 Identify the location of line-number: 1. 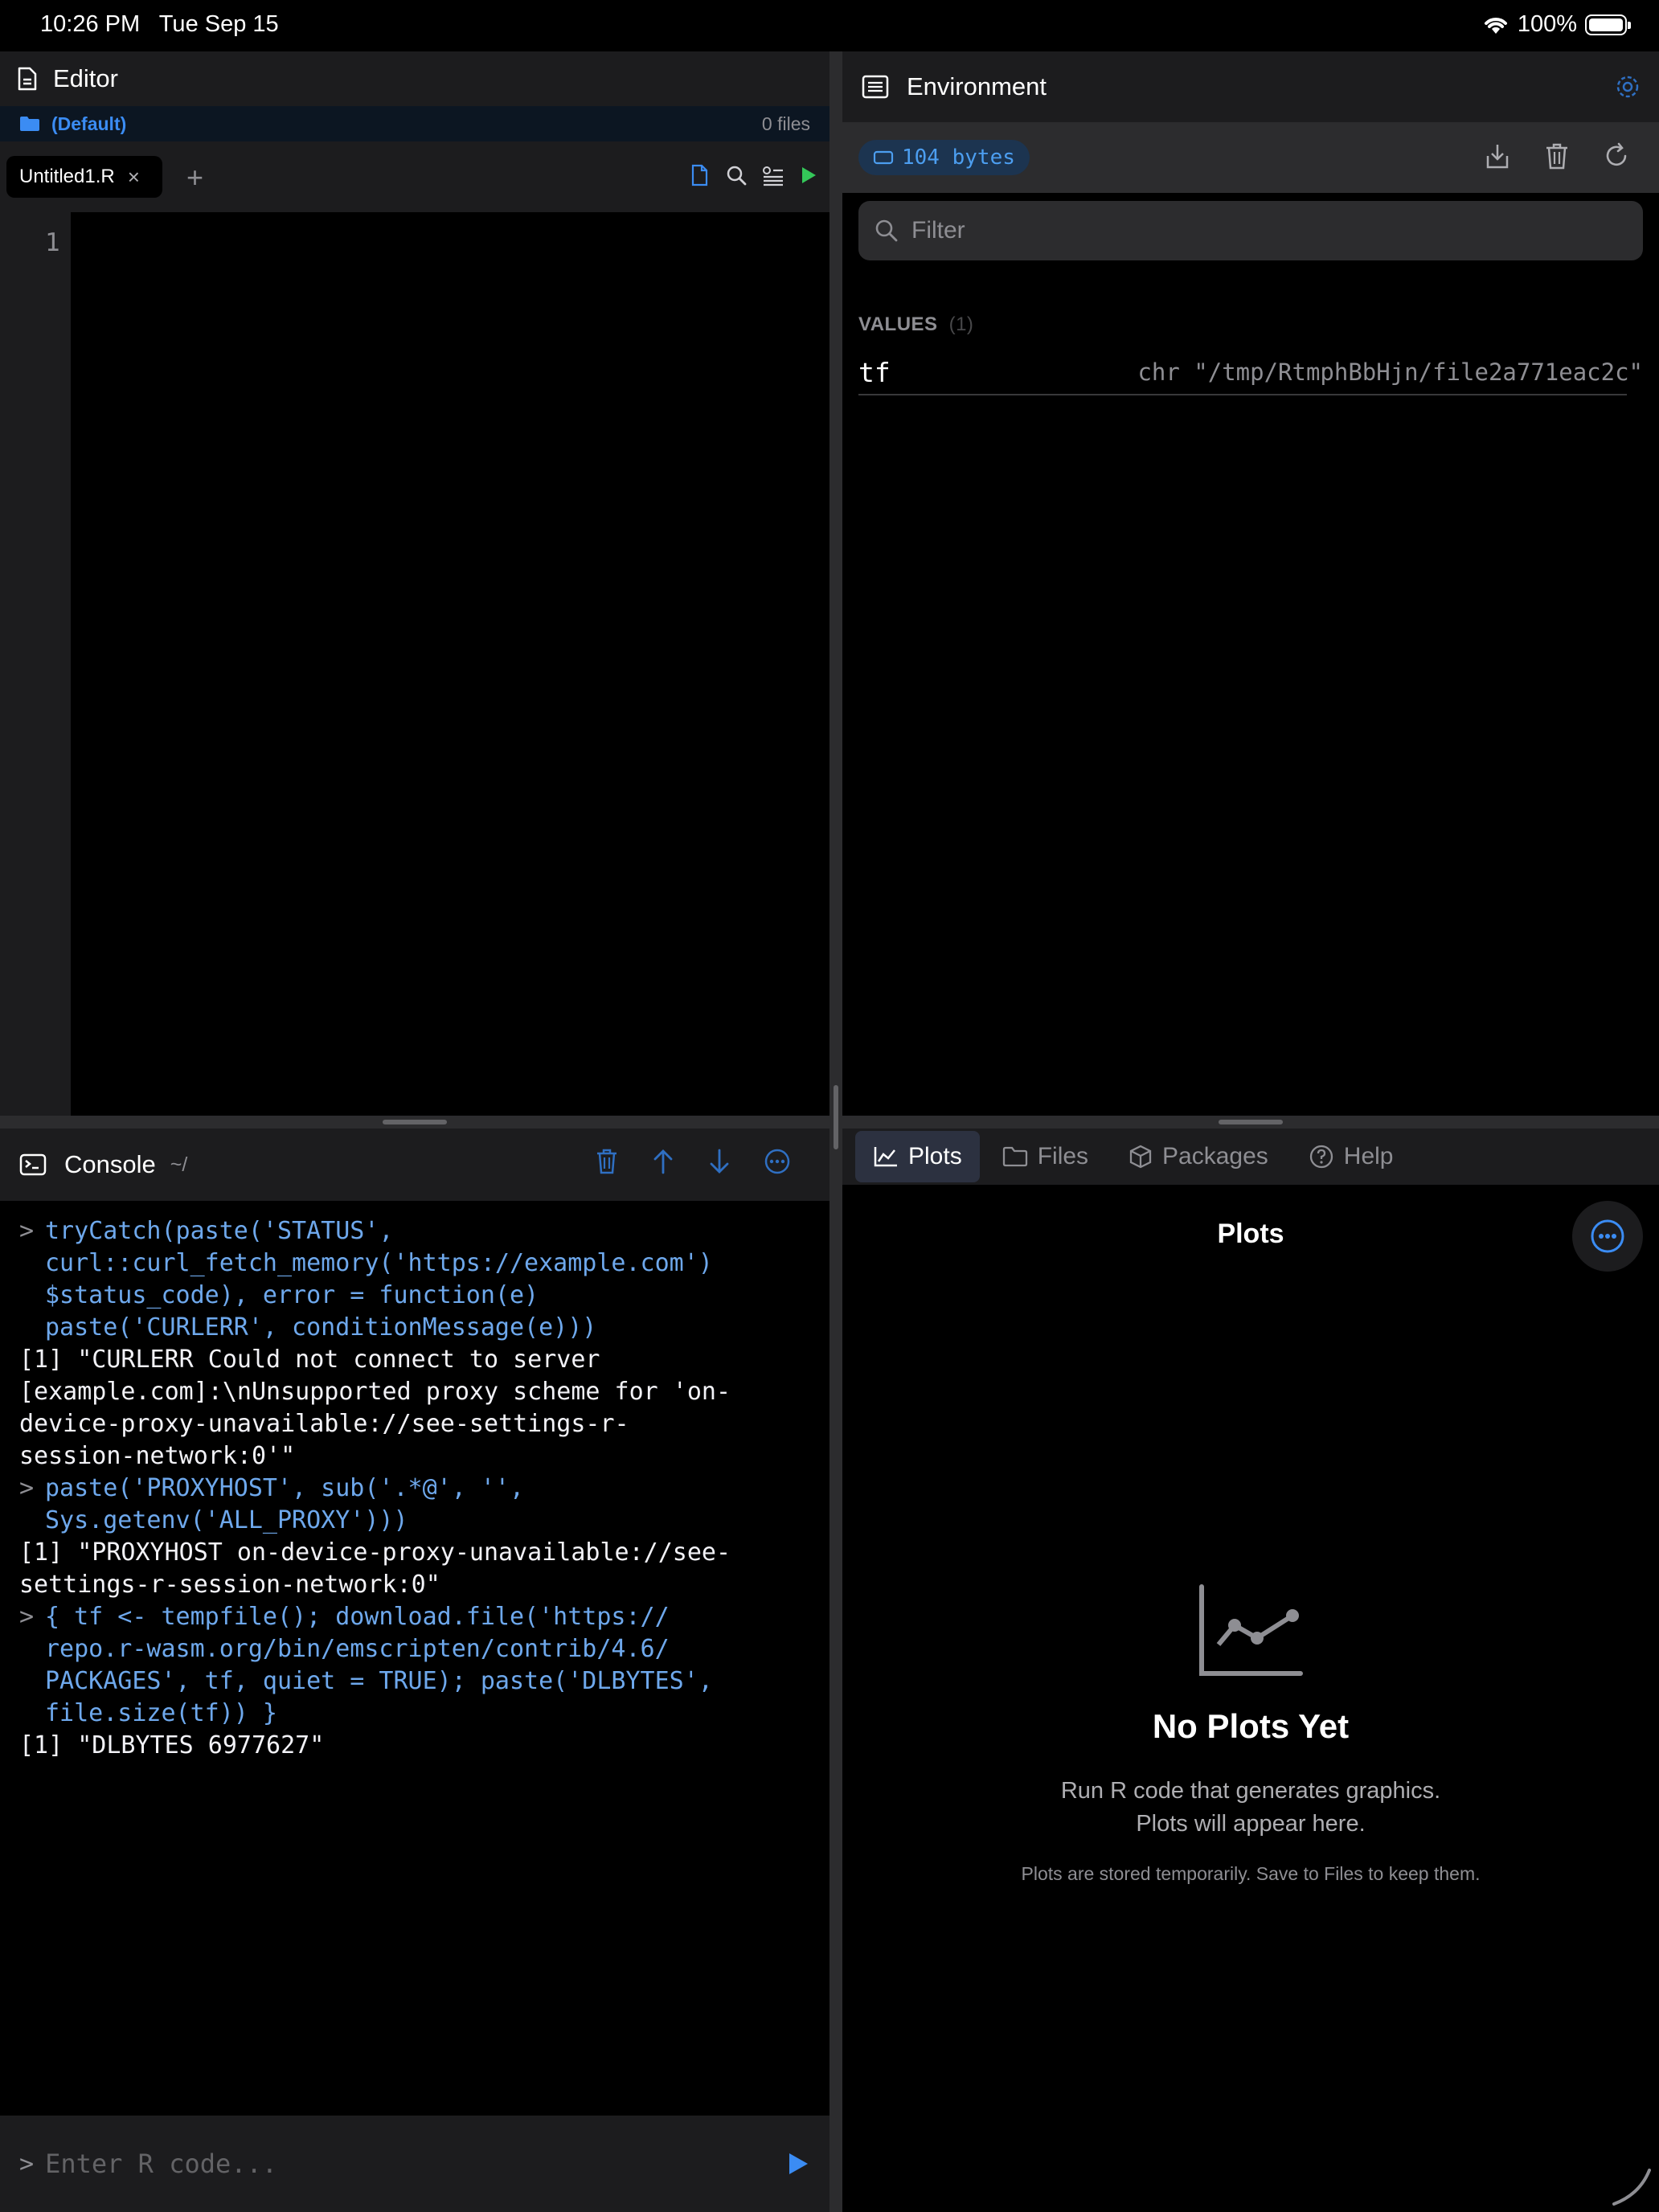
(53, 243).